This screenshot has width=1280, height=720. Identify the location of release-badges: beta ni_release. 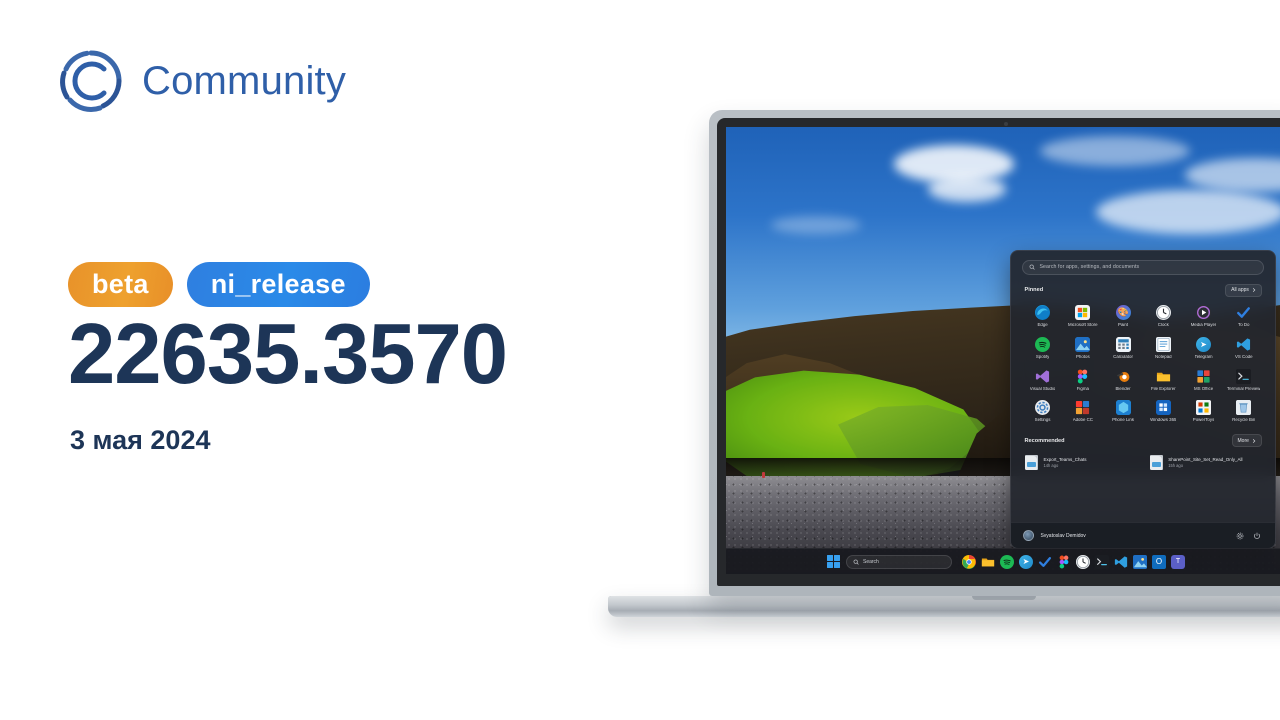
(219, 284).